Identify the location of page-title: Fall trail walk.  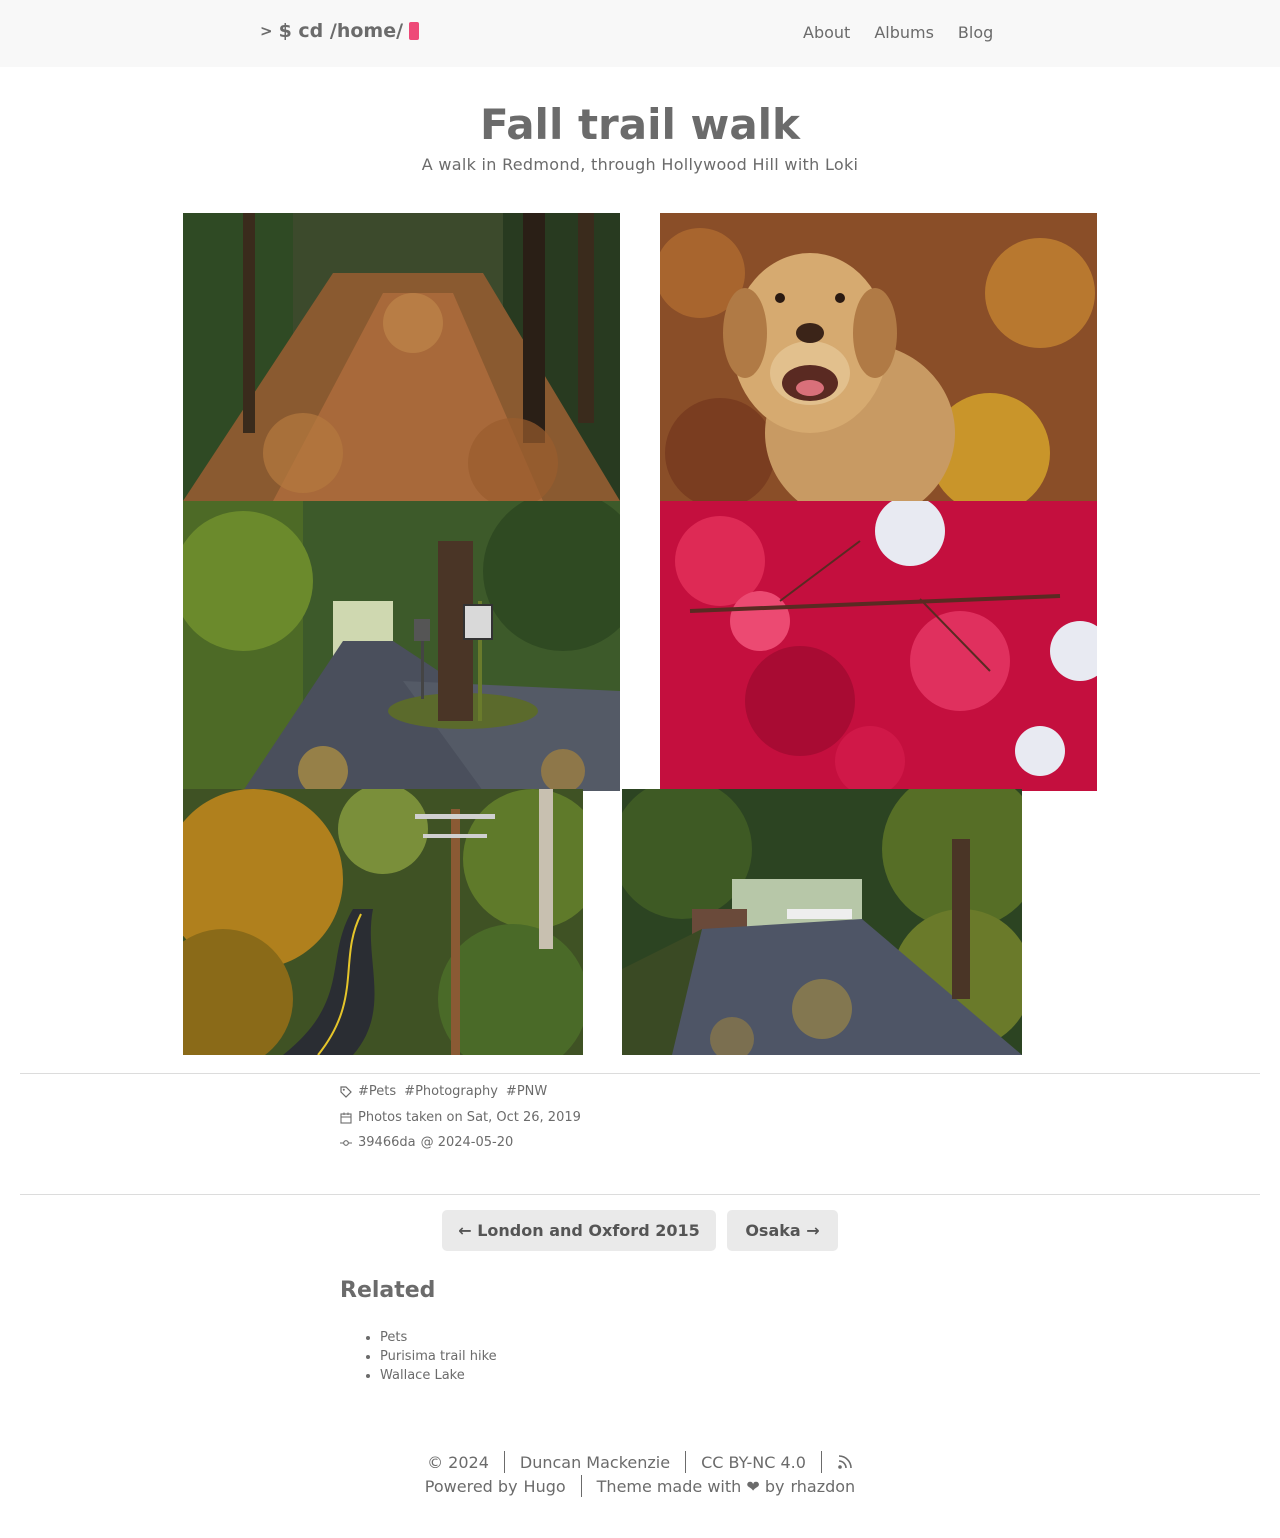
(639, 124).